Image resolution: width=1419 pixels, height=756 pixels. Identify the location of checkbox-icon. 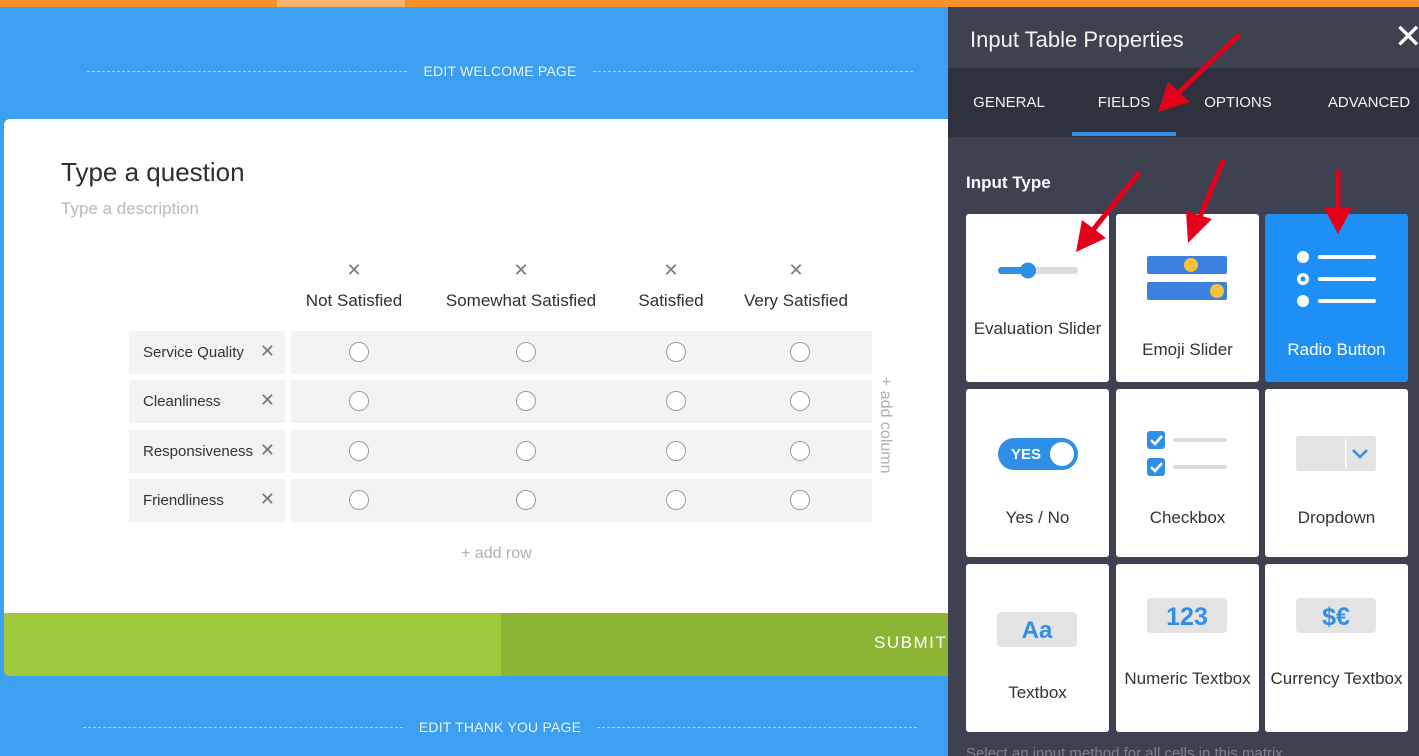
(1187, 453).